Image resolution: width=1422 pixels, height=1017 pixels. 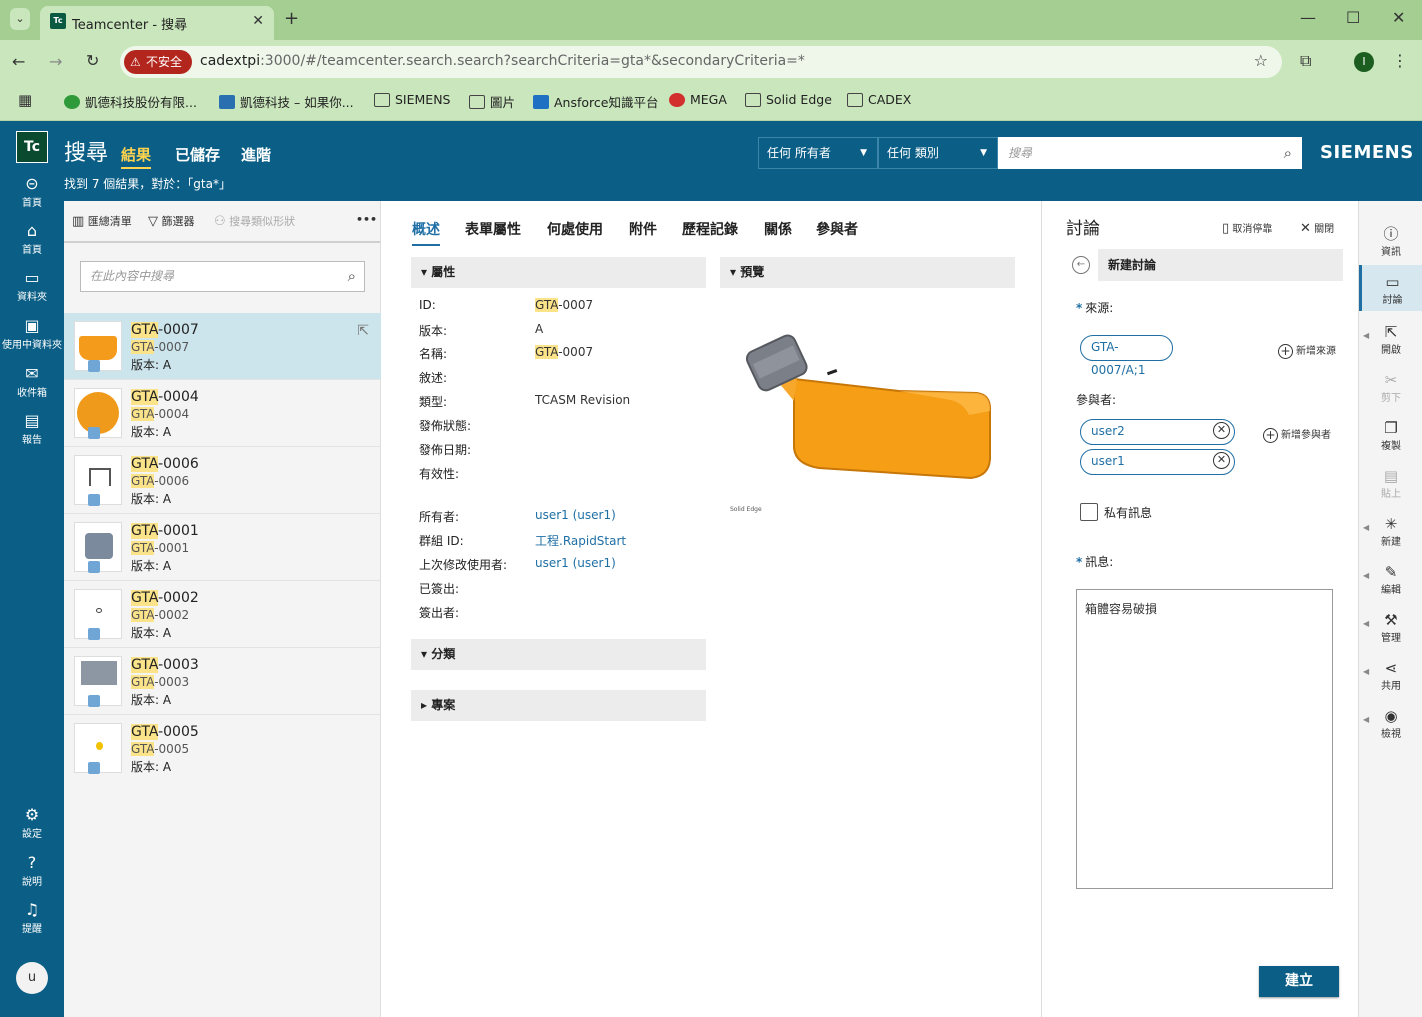 I want to click on browser-menu-icon: ⋮, so click(x=1400, y=60).